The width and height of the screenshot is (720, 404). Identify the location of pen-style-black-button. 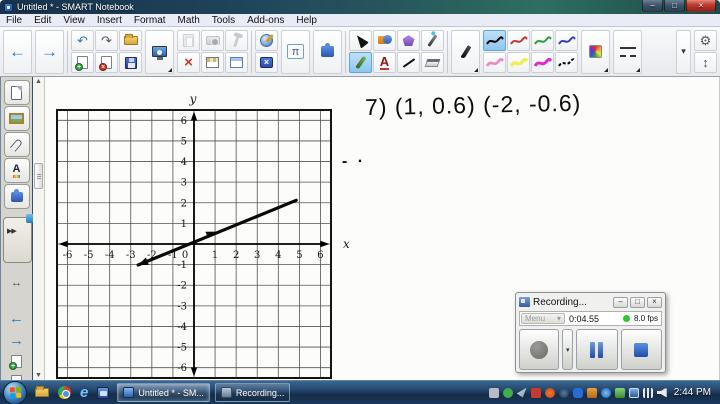
(494, 40).